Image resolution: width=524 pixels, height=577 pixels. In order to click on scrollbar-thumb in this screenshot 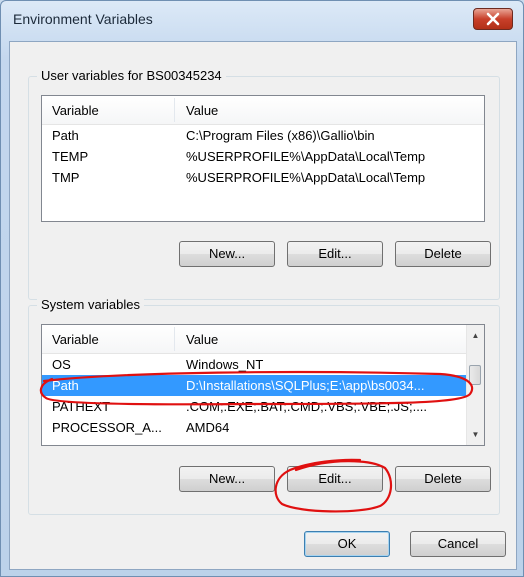, I will do `click(475, 375)`.